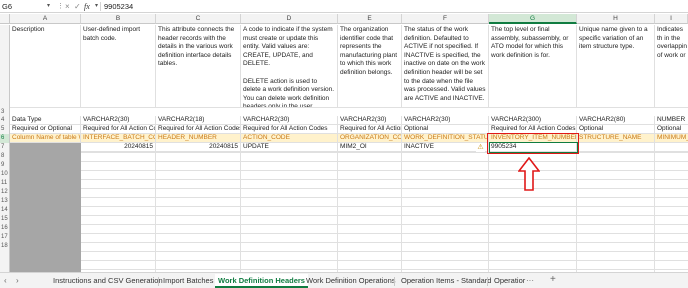 This screenshot has height=288, width=688. I want to click on required-cell-c: Required for All Action Codes, so click(198, 129).